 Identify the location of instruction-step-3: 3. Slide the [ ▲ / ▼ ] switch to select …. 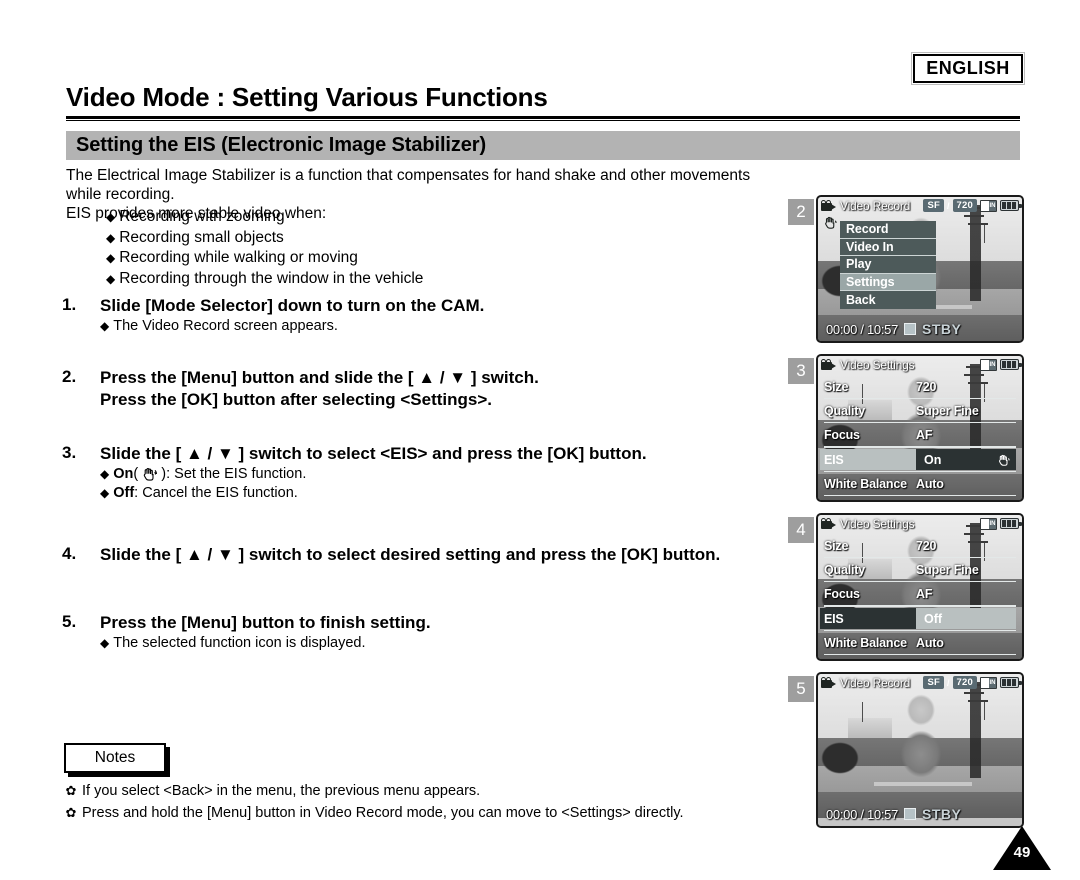
(427, 473).